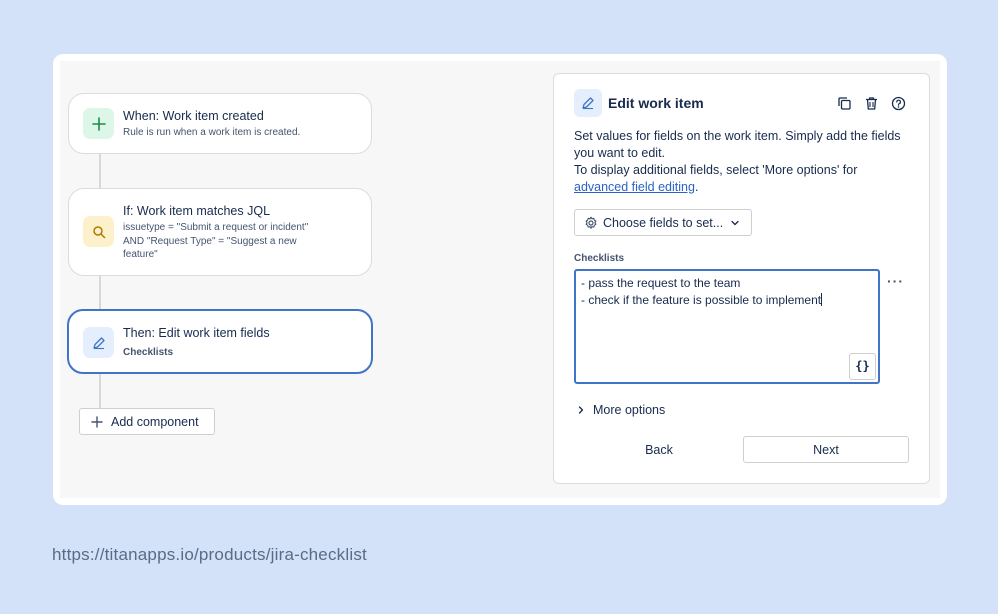 The width and height of the screenshot is (998, 614). Describe the element at coordinates (148, 352) in the screenshot. I see `action-subtitle: Checklists` at that location.